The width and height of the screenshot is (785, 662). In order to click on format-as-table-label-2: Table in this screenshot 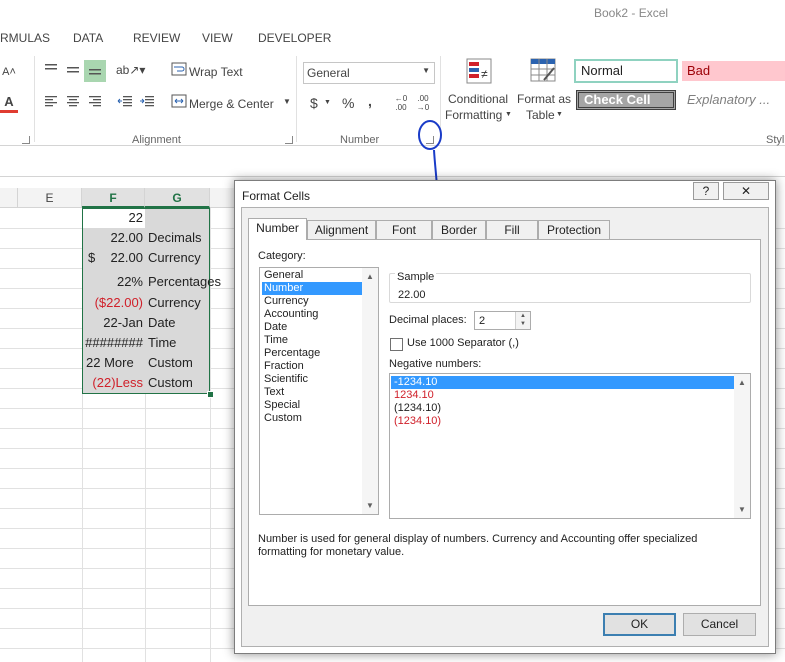, I will do `click(540, 115)`.